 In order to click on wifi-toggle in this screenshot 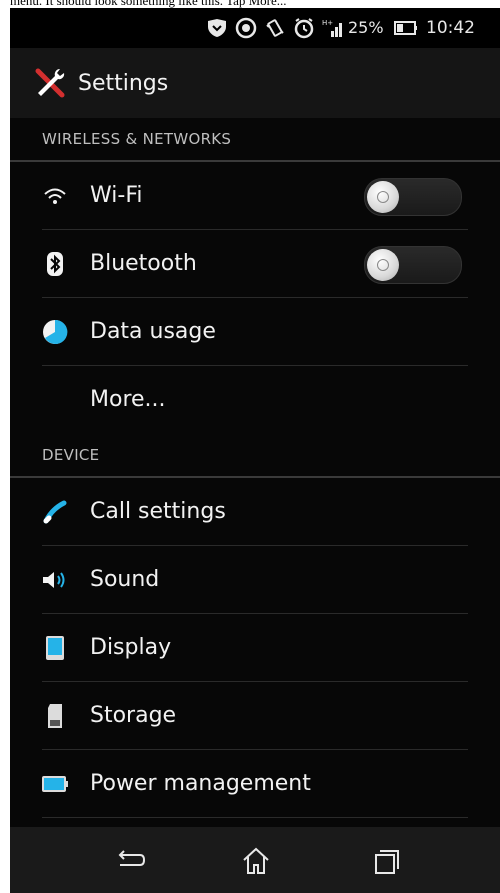, I will do `click(413, 197)`.